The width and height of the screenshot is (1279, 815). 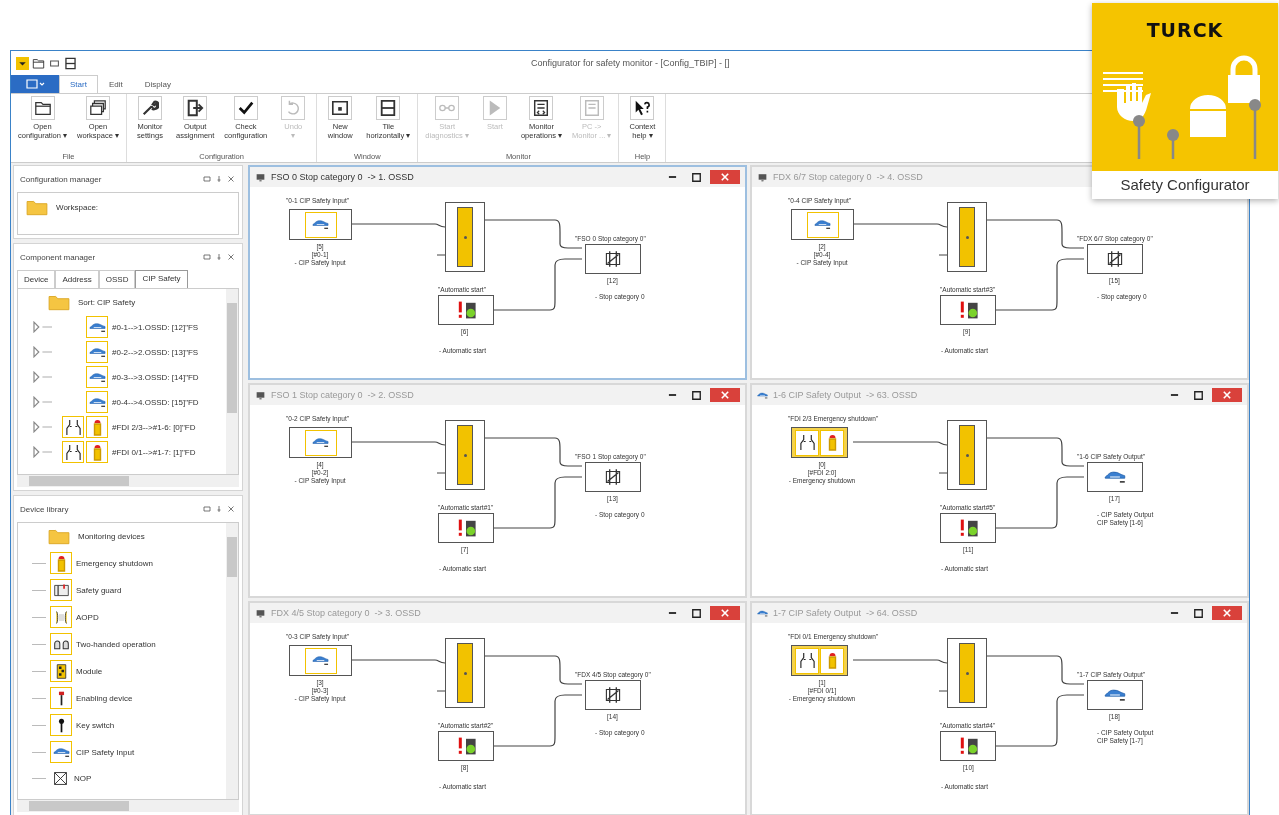 I want to click on panel-title: Device library, so click(x=44, y=509).